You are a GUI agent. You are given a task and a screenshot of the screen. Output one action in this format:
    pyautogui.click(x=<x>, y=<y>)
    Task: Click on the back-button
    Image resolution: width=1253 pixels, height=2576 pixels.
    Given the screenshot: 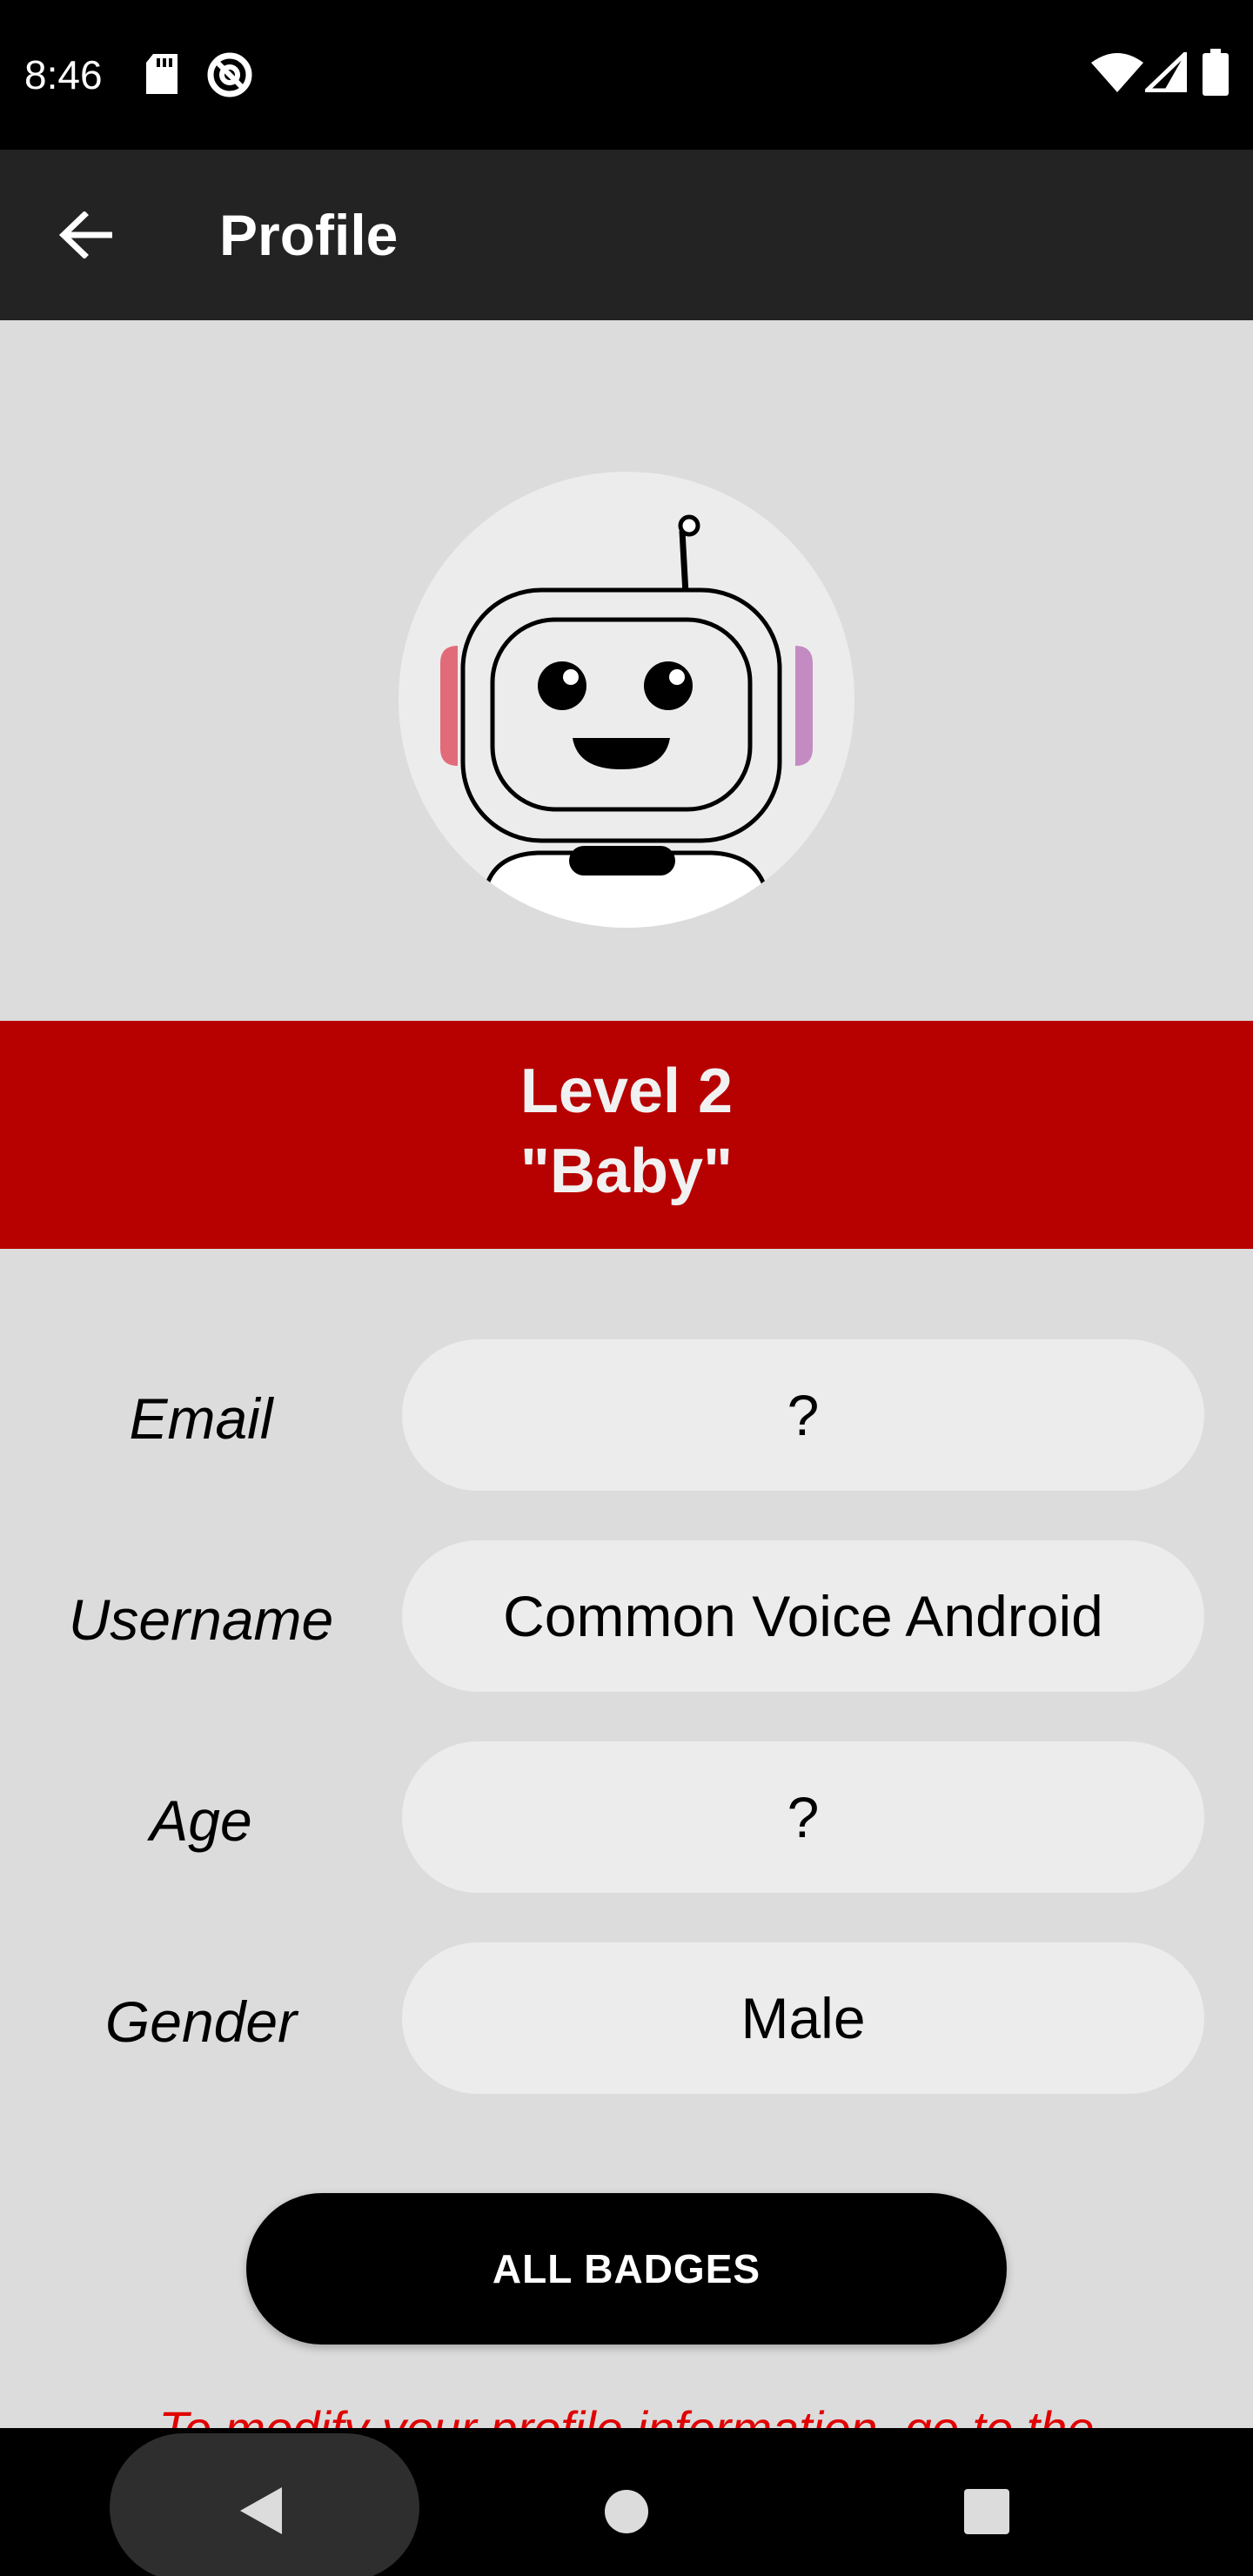 What is the action you would take?
    pyautogui.click(x=85, y=235)
    